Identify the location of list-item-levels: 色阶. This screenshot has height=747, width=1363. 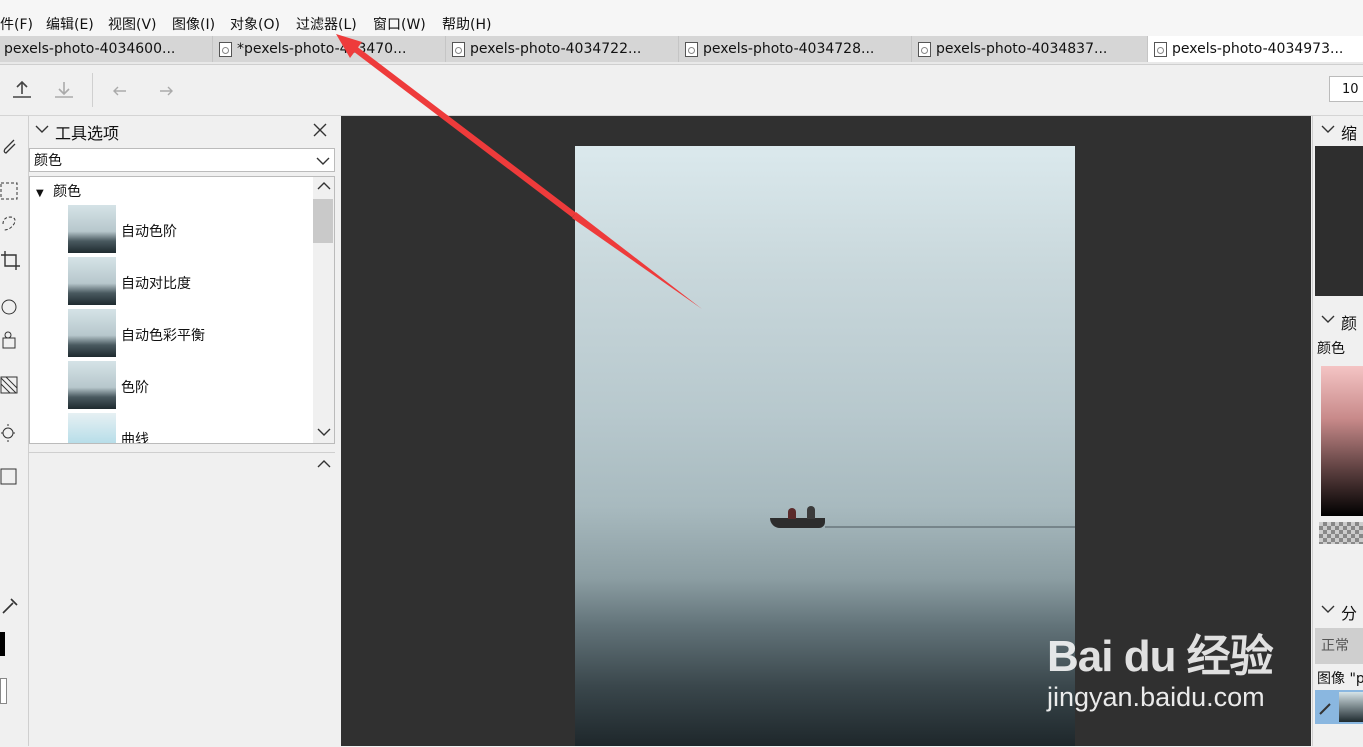
(183, 385).